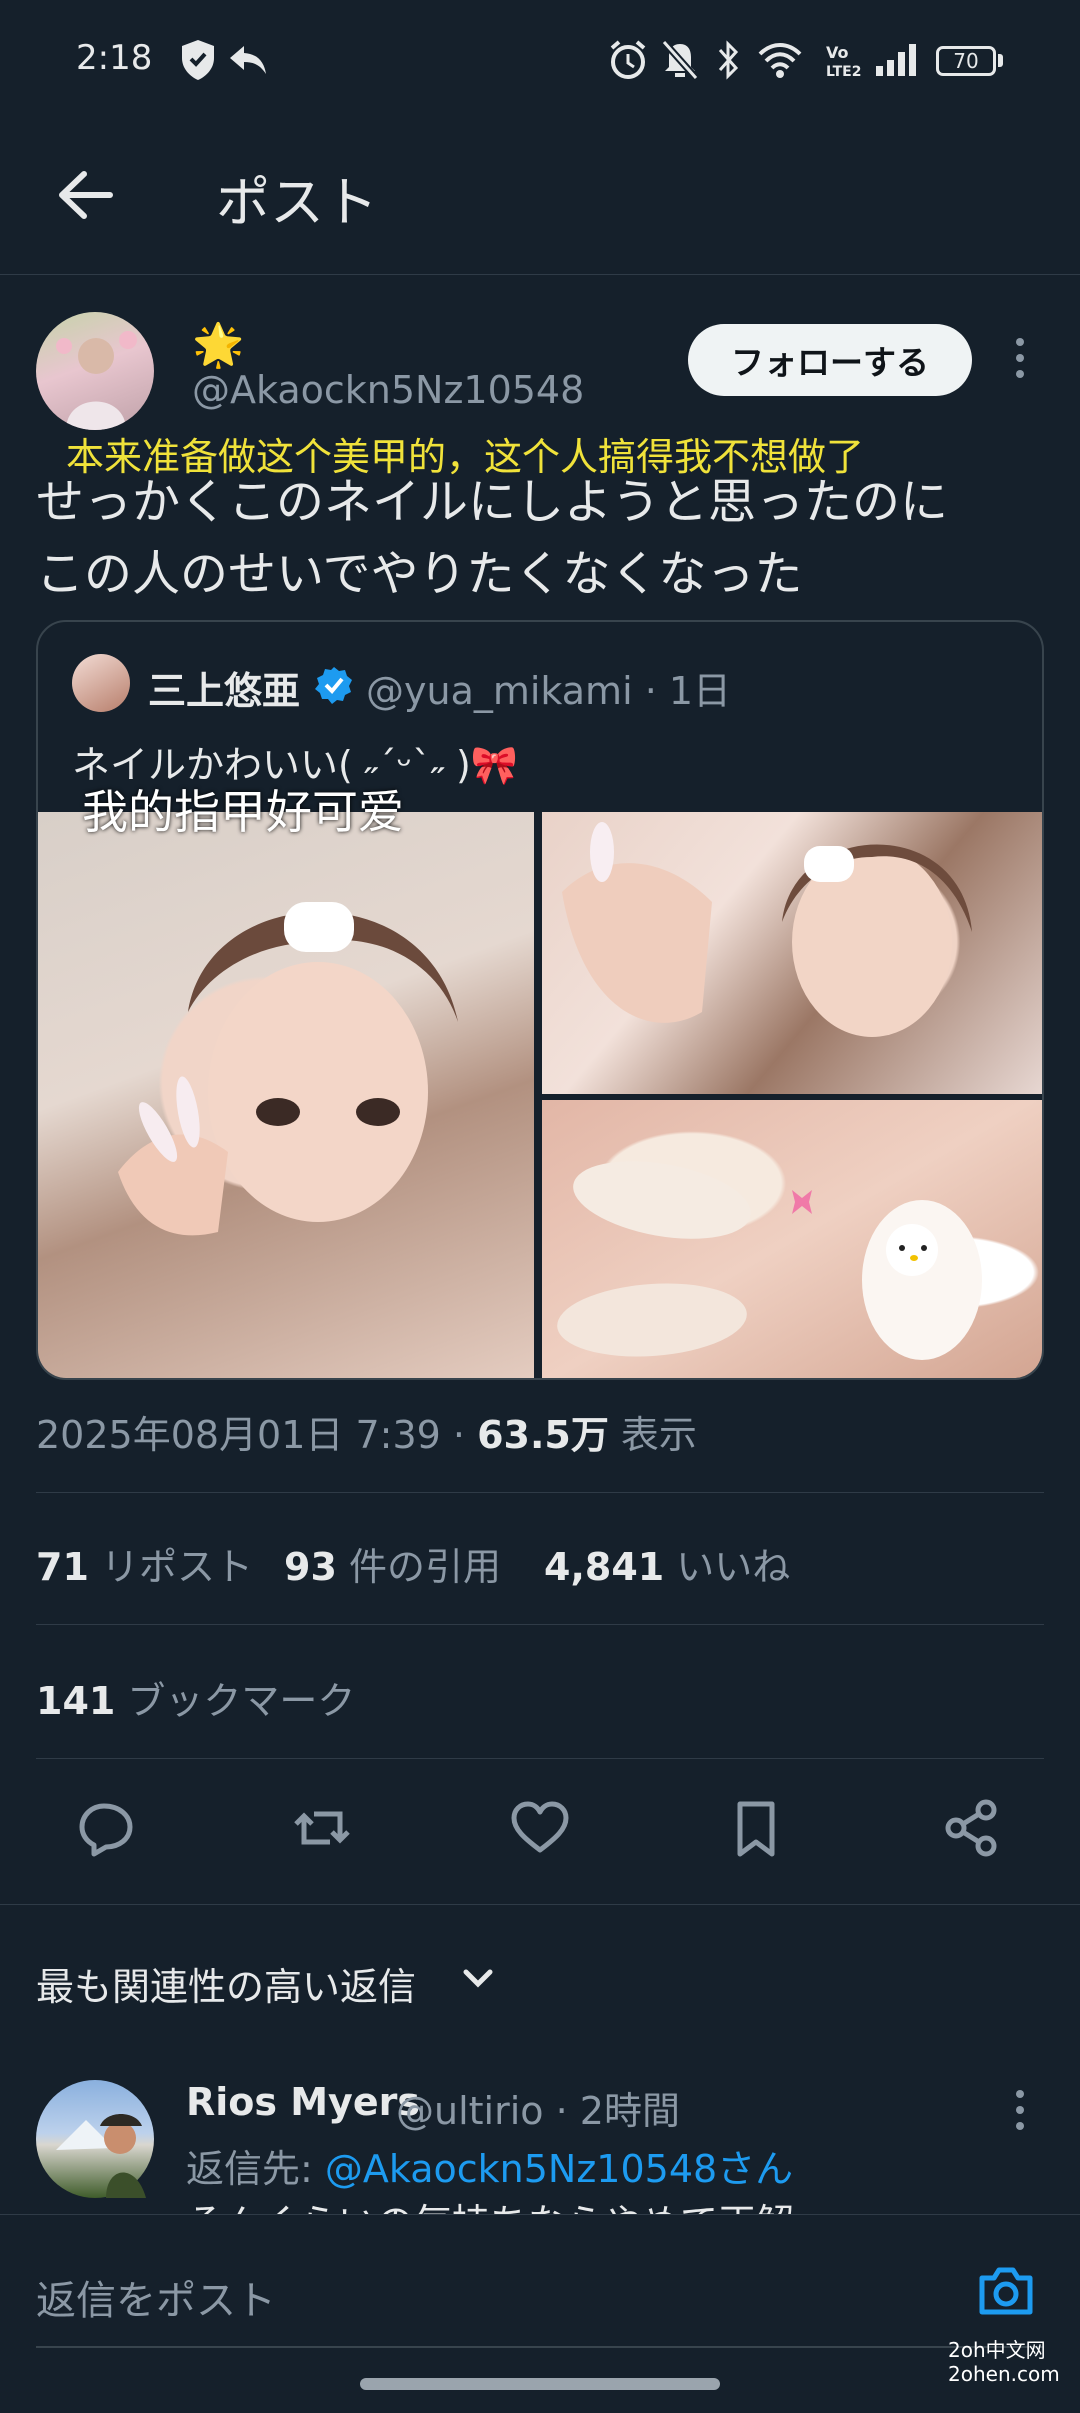  Describe the element at coordinates (248, 60) in the screenshot. I see `reply-arrow-icon` at that location.